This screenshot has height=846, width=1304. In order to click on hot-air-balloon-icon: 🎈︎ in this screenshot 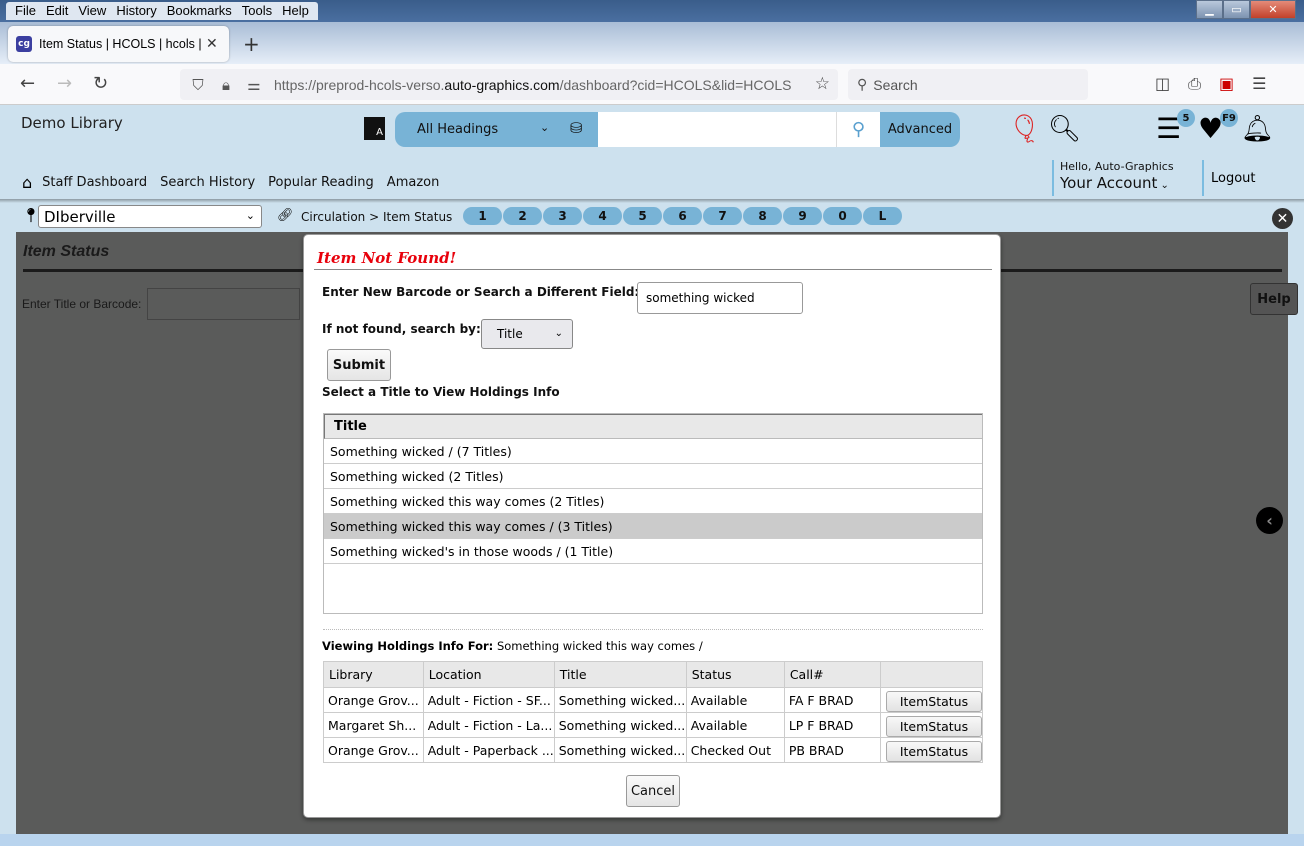, I will do `click(1025, 129)`.